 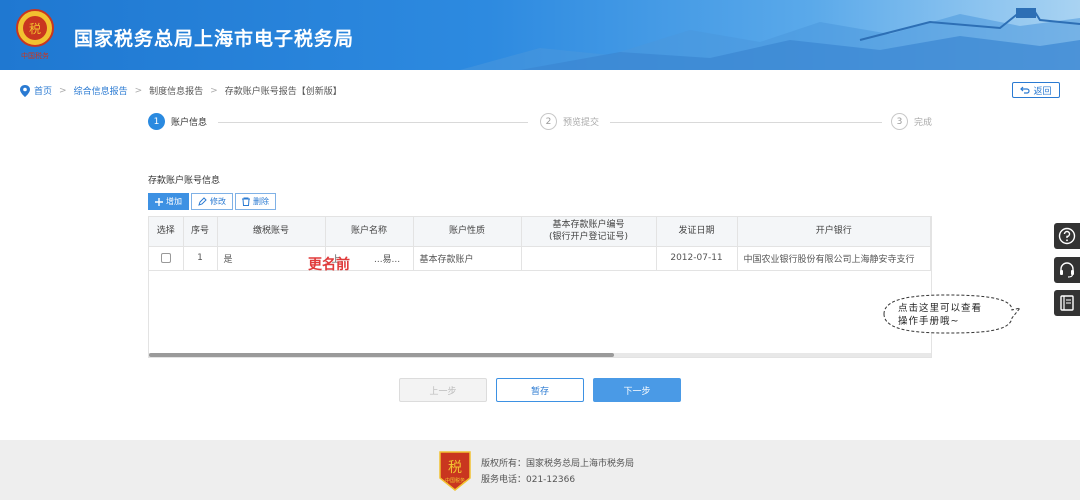 I want to click on col-basic-account-no: 基本存款账户编号 (银行开户登记证号), so click(x=589, y=232).